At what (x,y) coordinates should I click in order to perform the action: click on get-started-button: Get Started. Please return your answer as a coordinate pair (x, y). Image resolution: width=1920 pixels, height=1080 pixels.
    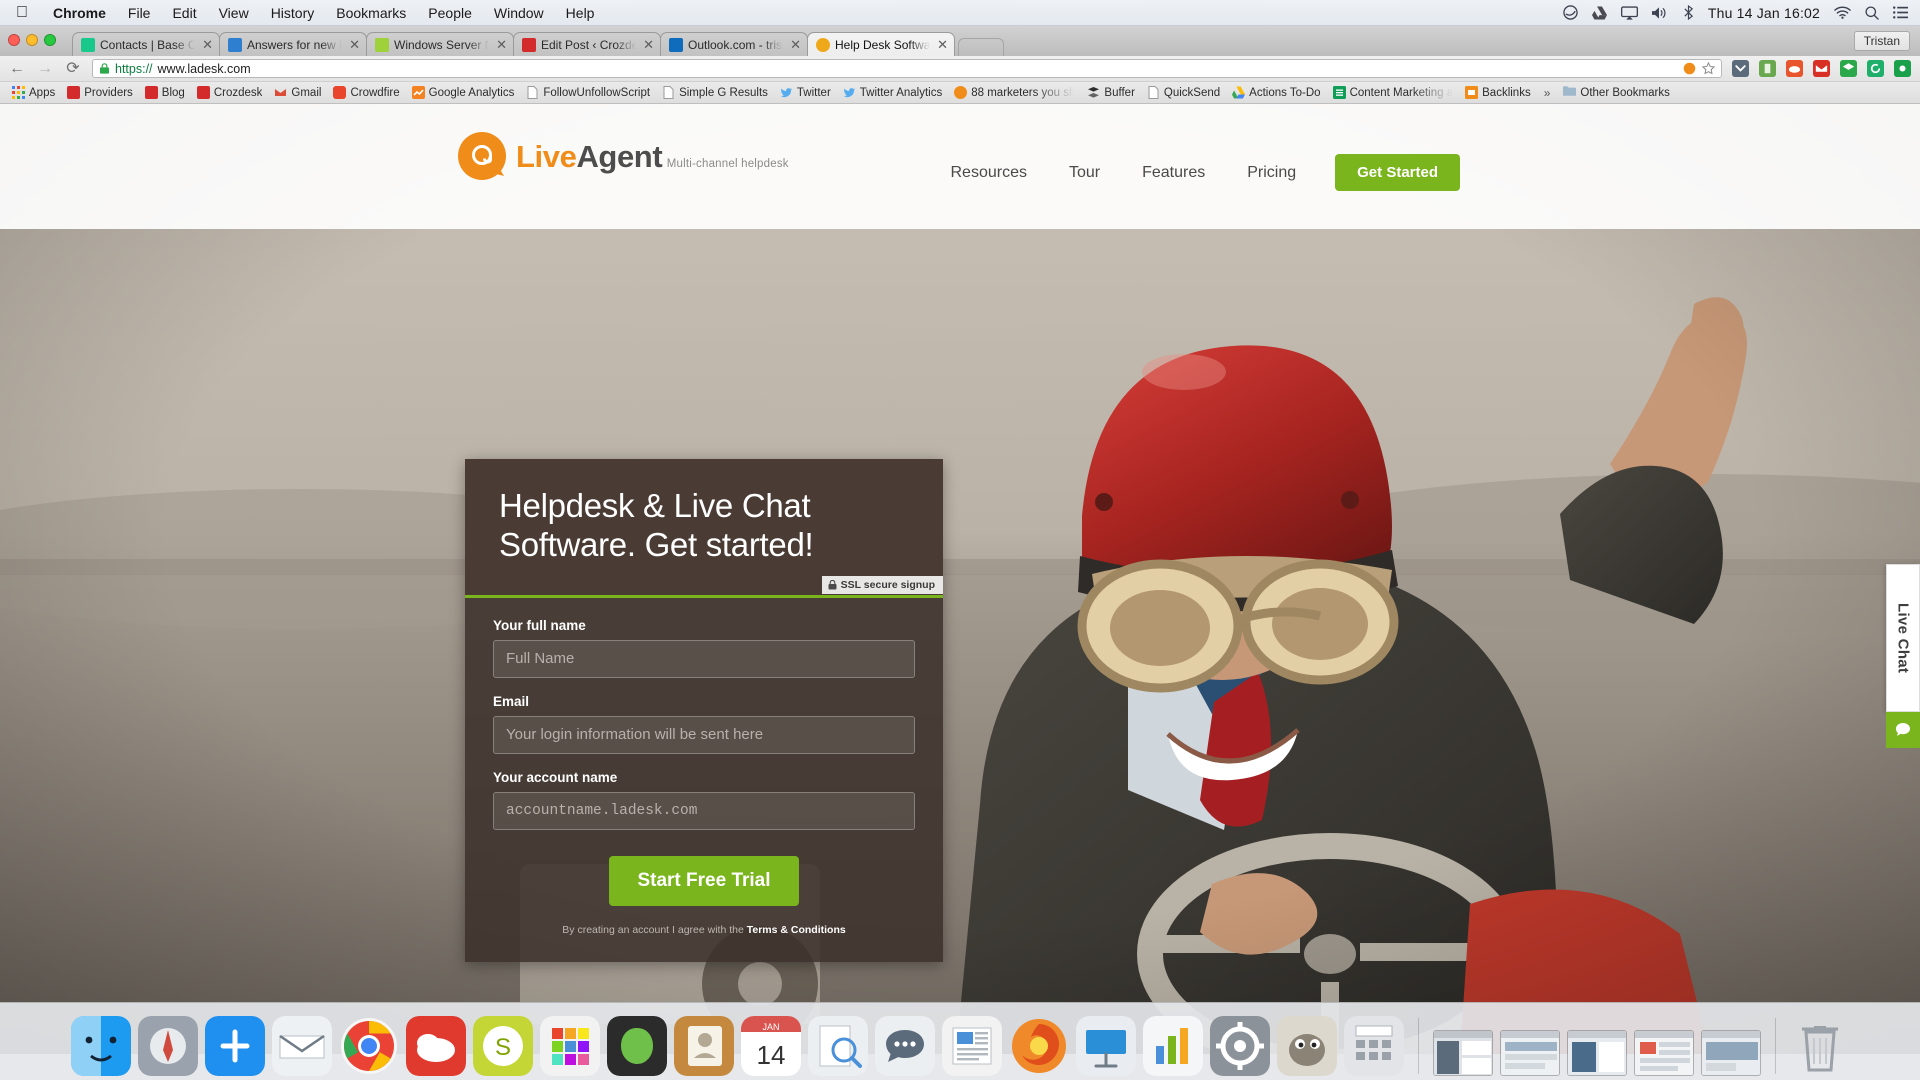
    Looking at the image, I should click on (1397, 172).